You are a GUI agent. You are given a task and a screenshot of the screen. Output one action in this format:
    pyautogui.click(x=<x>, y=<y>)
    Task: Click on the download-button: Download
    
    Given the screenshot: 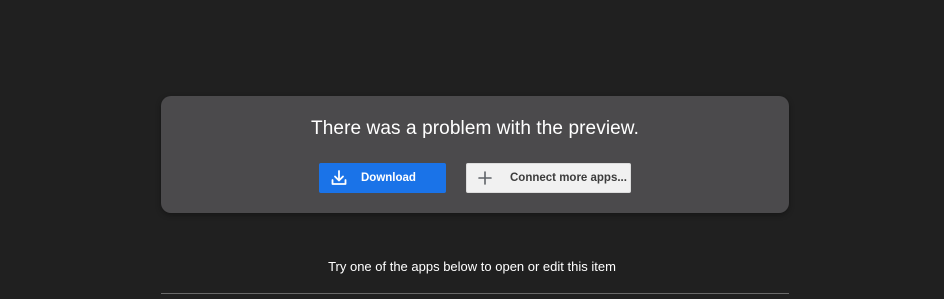 What is the action you would take?
    pyautogui.click(x=382, y=178)
    